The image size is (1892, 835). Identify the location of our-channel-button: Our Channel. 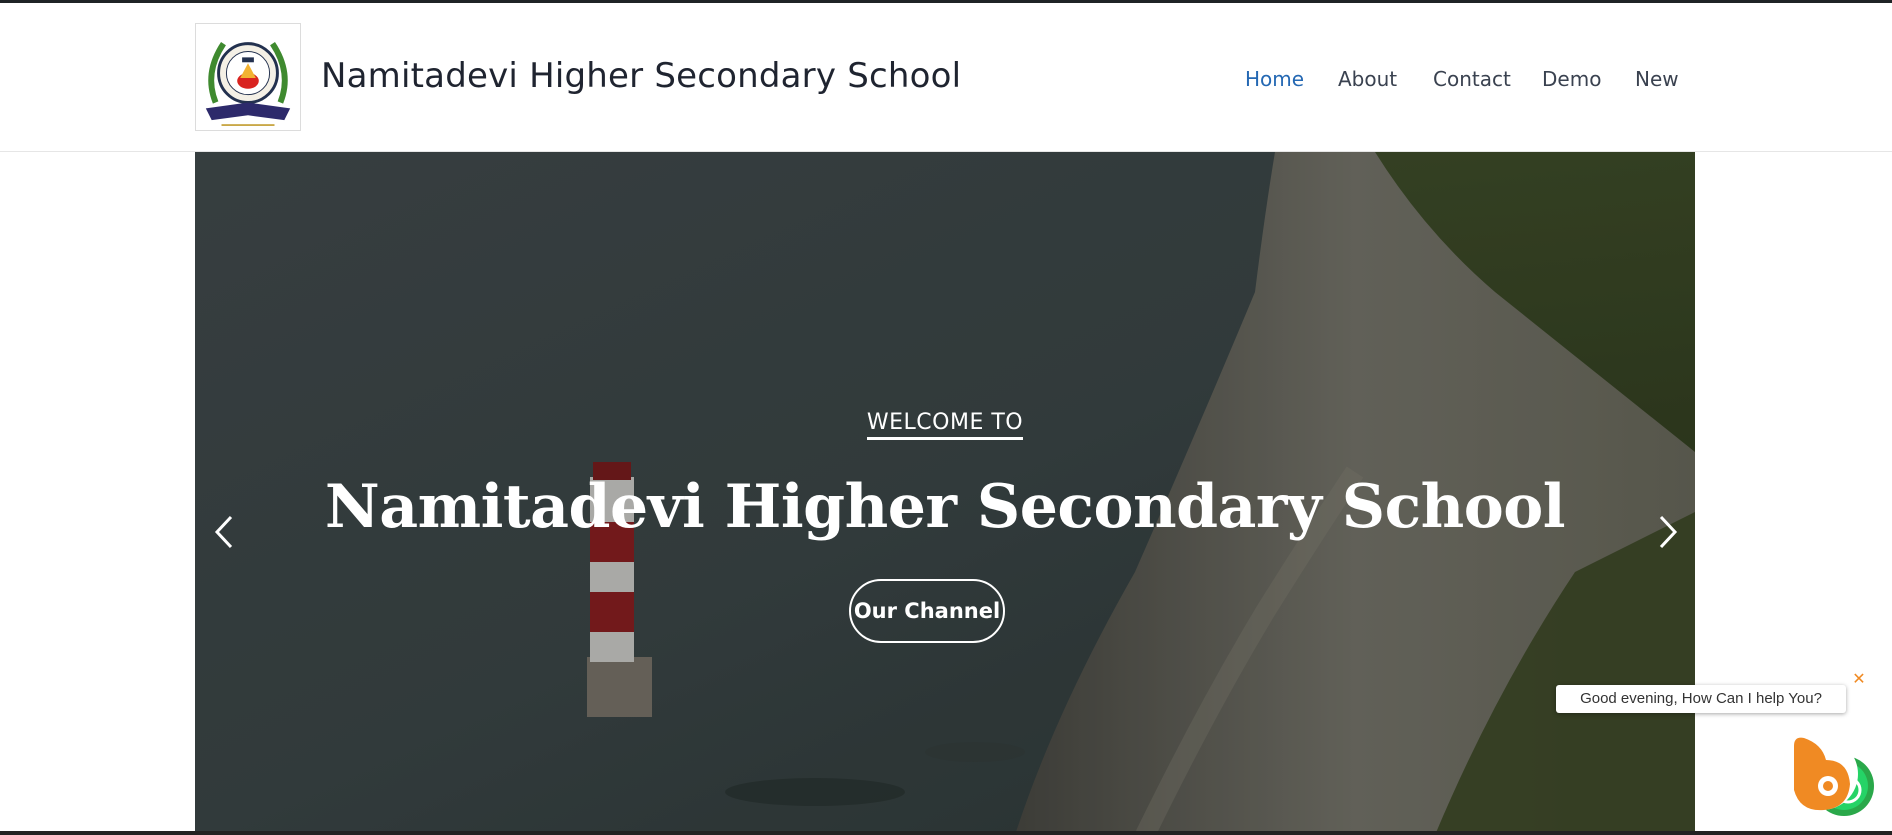
(927, 611).